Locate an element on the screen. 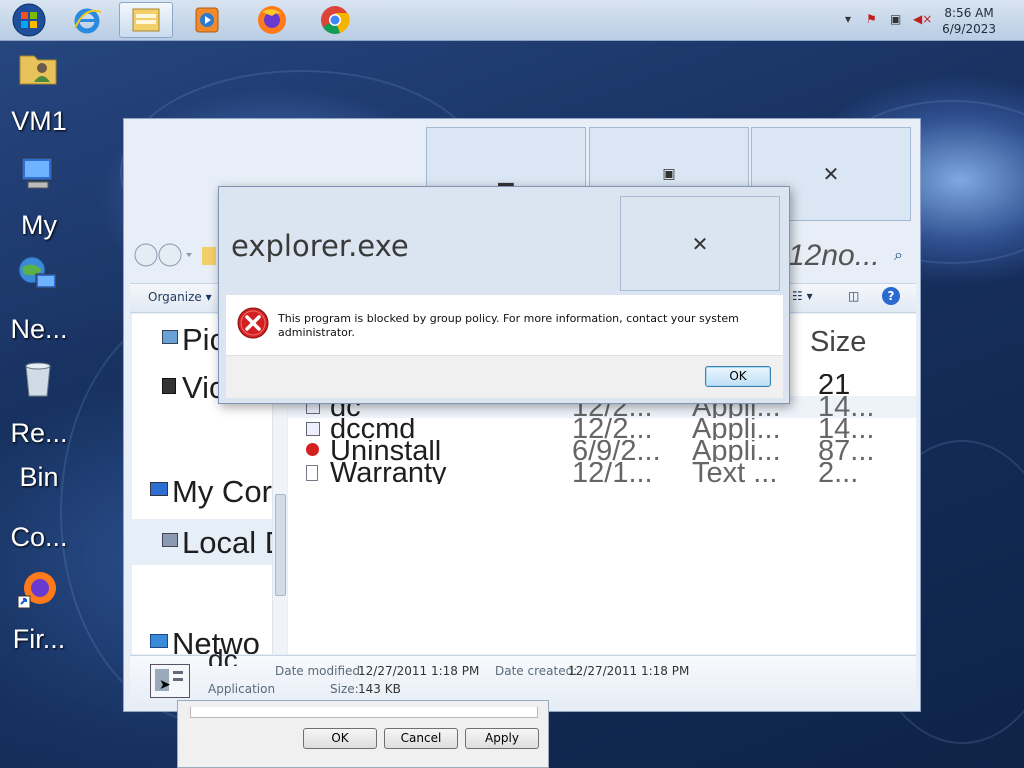  properties-panel-edge is located at coordinates (364, 712).